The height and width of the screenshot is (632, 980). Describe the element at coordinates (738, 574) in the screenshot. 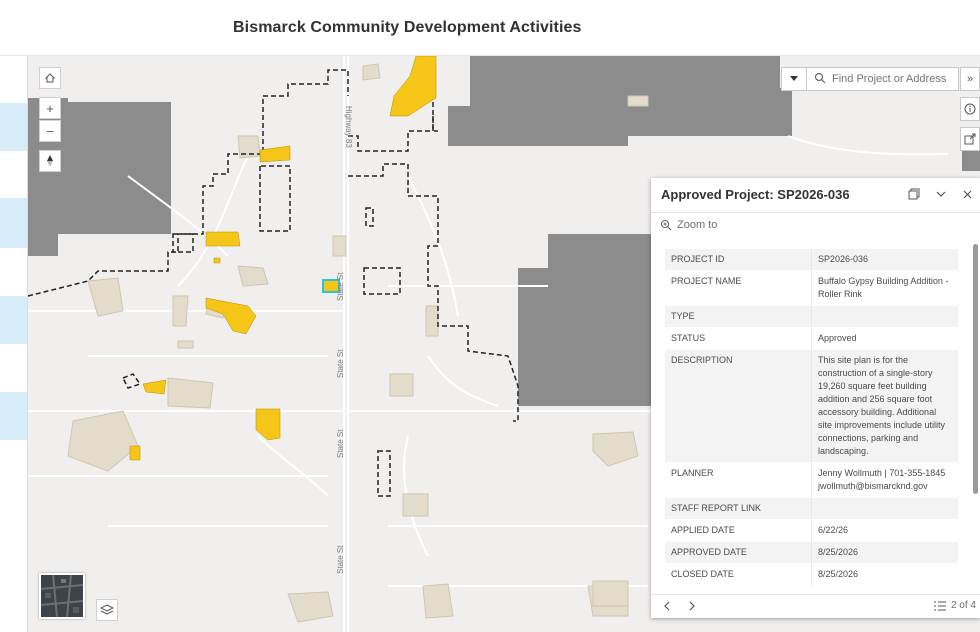

I see `field-name: CLOSED DATE` at that location.